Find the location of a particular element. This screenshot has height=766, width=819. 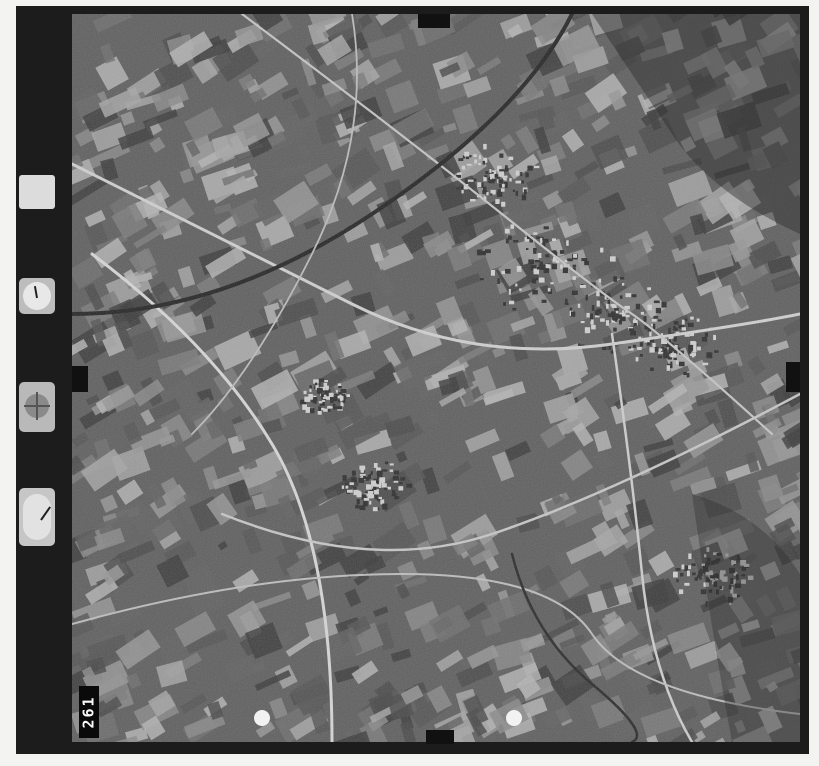

fiducial-mark-right is located at coordinates (514, 718).